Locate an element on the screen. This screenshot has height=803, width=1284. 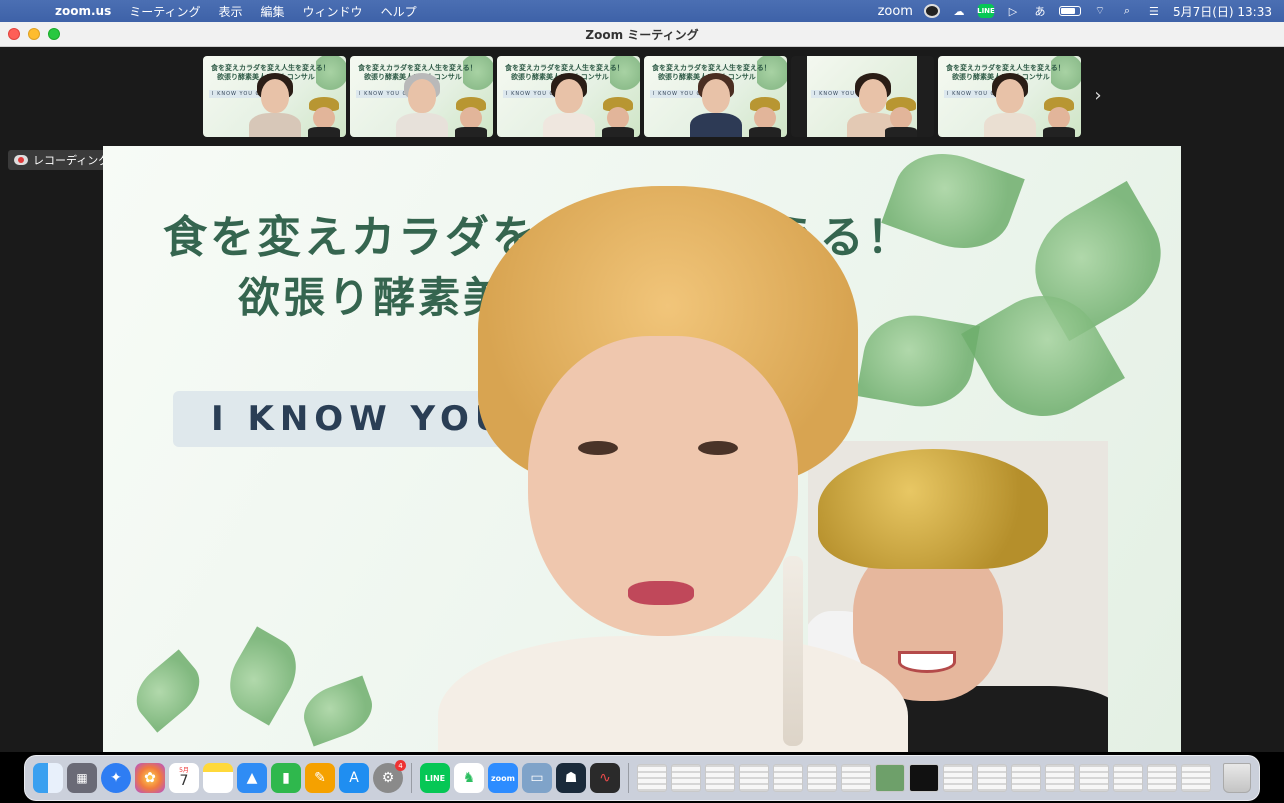
line-app-icon: LINE is located at coordinates (435, 778).